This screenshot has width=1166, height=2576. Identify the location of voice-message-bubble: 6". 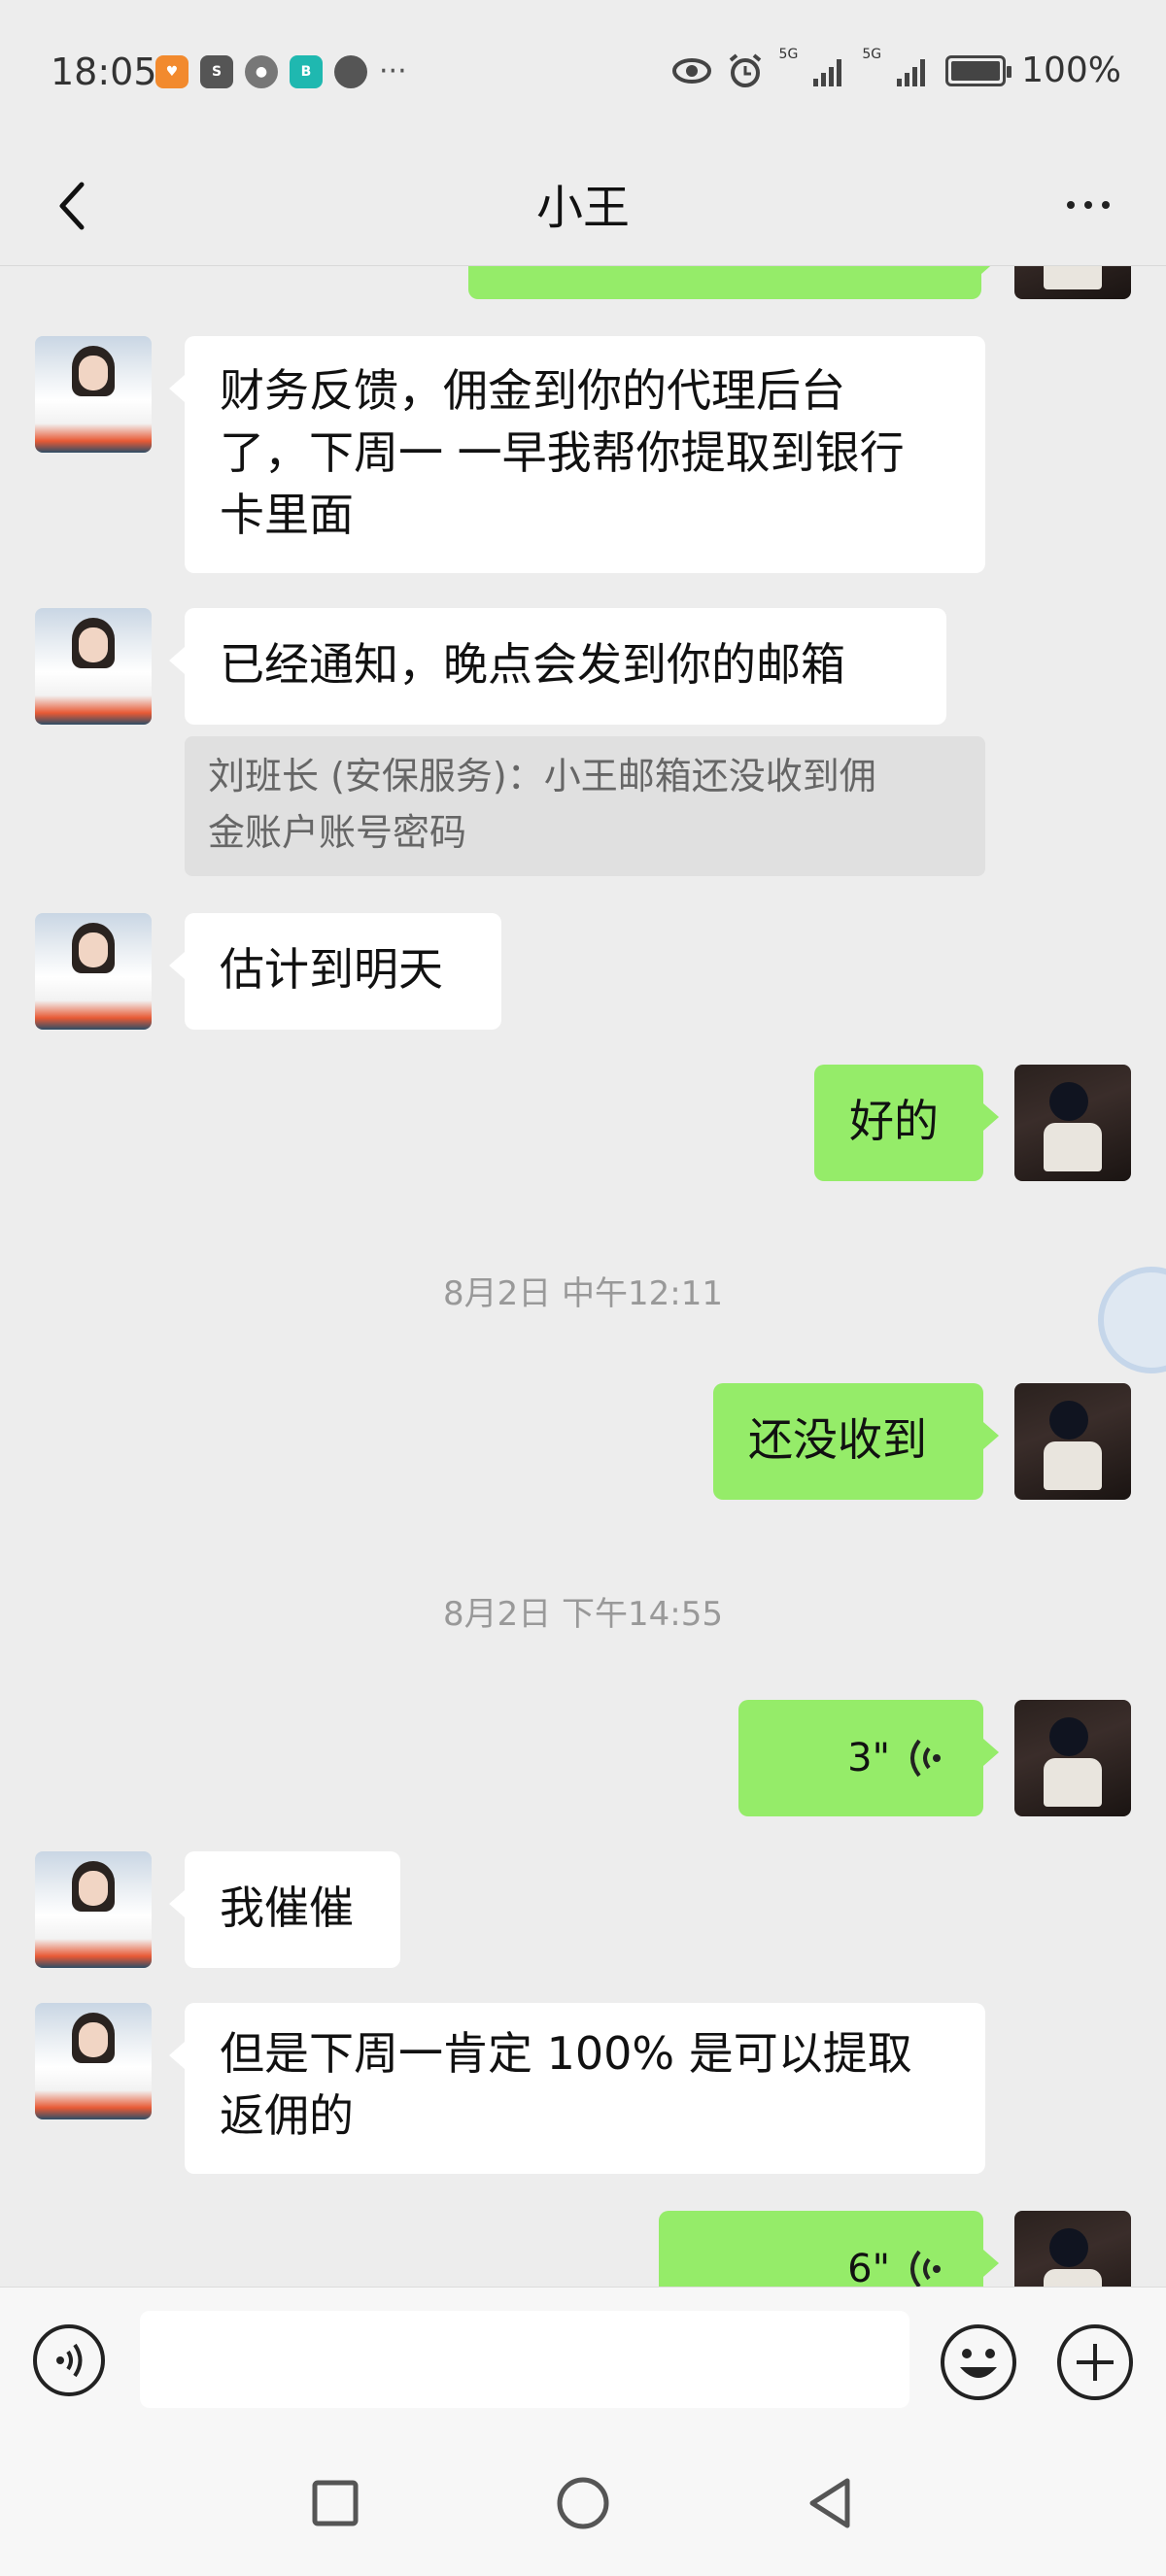
(829, 2249).